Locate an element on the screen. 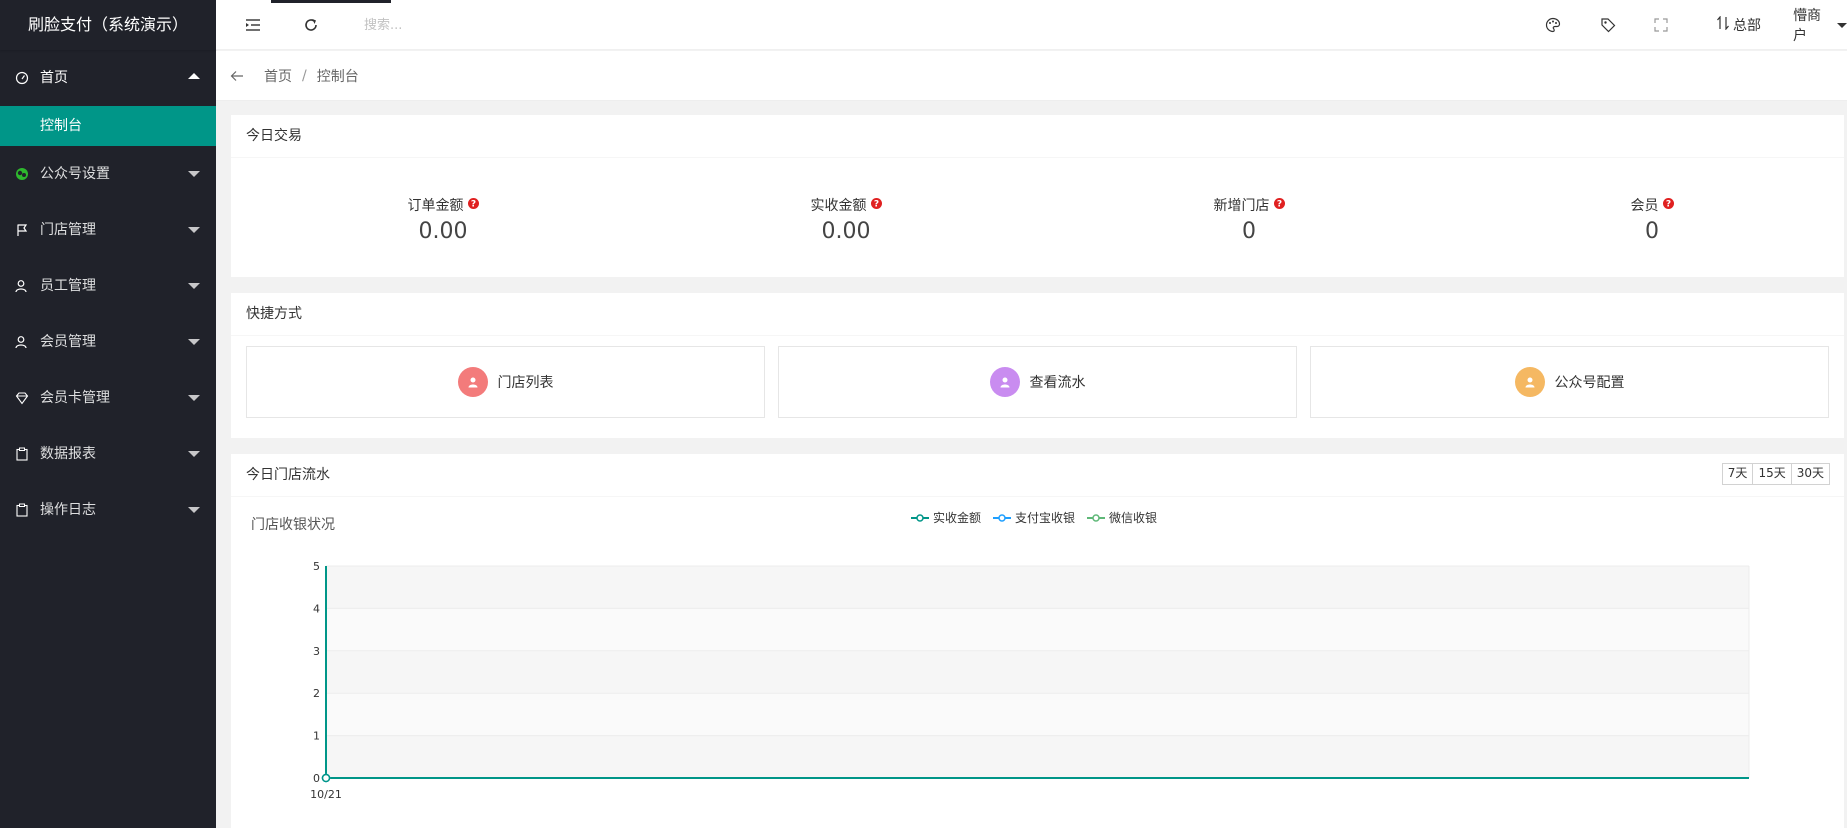 The image size is (1847, 828). app-title: 刷脸支付（系统演示） is located at coordinates (108, 25).